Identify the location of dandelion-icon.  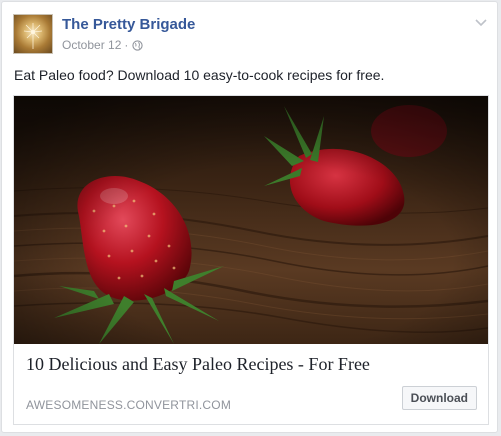
(33, 36).